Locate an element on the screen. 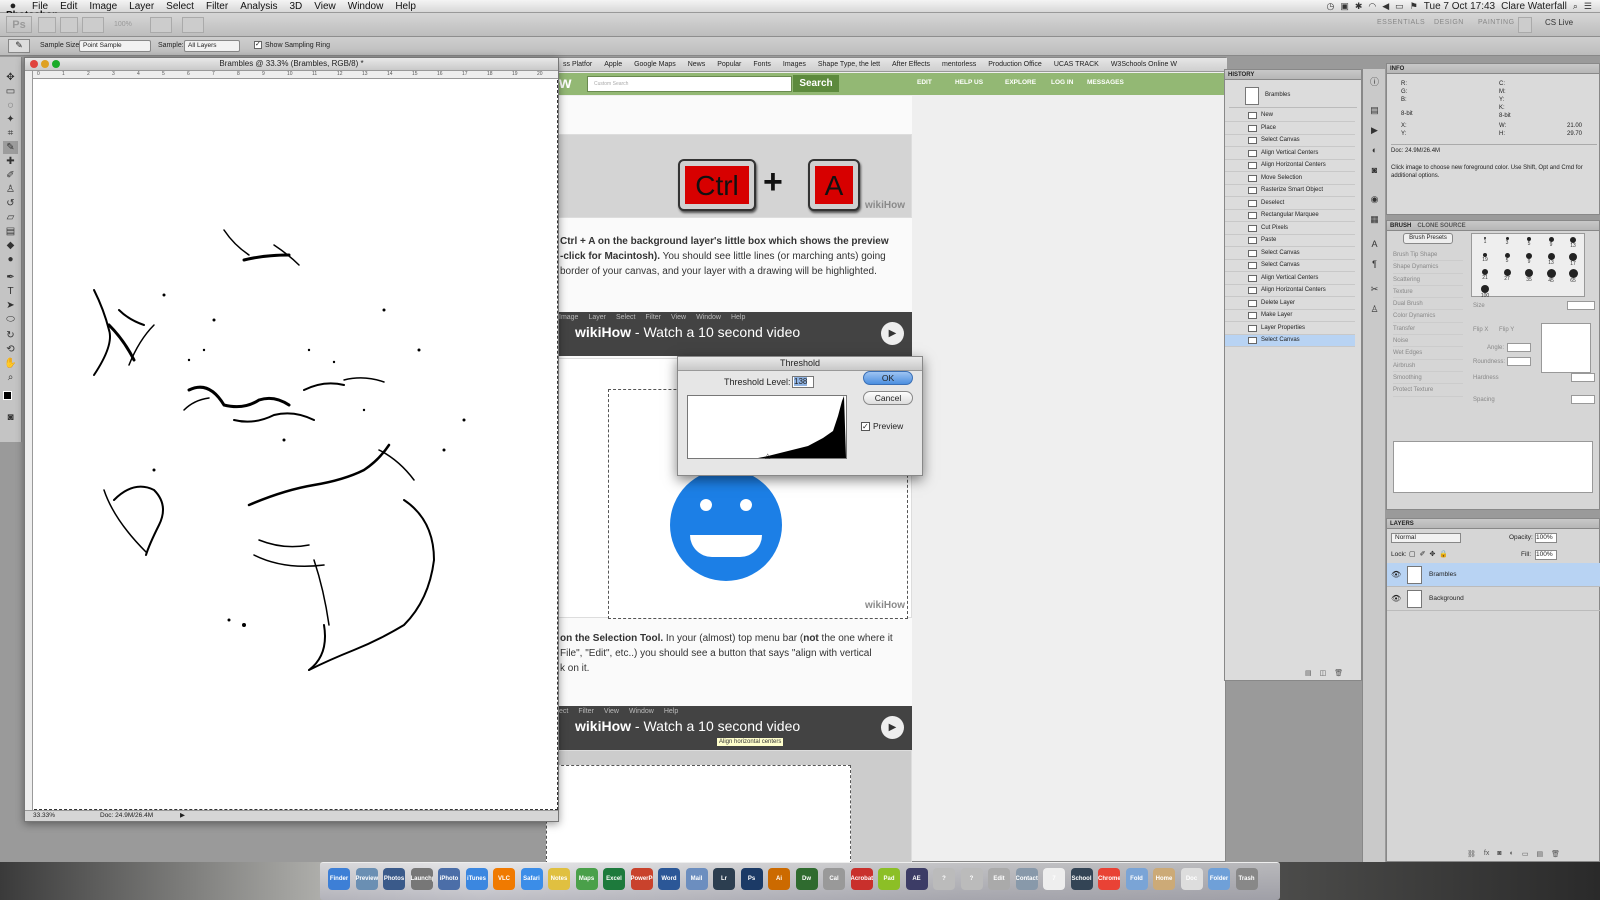 This screenshot has width=1600, height=900. history-brush-icon: ↺ is located at coordinates (10, 203).